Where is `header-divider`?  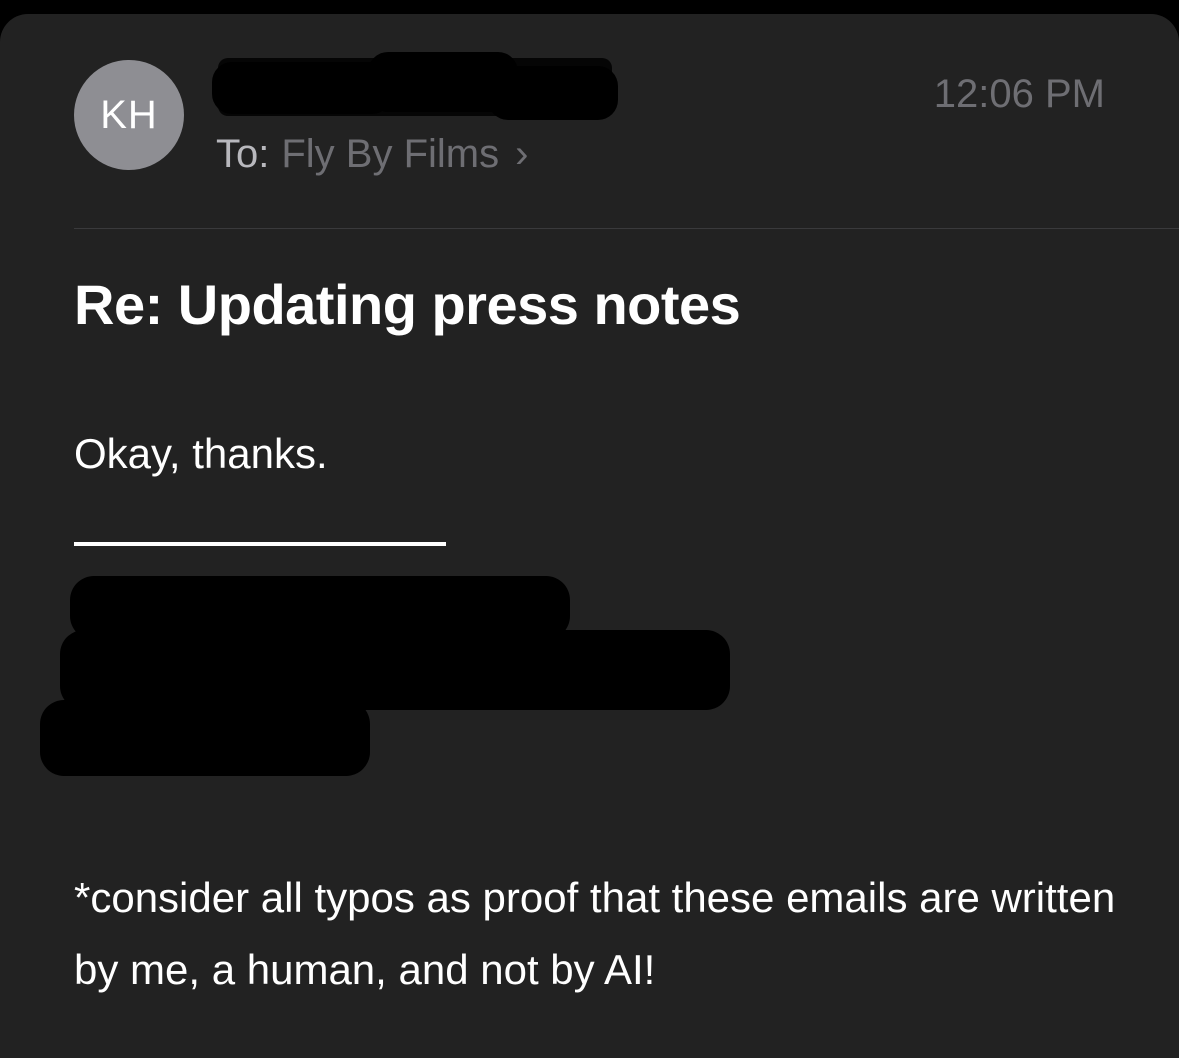 header-divider is located at coordinates (626, 228).